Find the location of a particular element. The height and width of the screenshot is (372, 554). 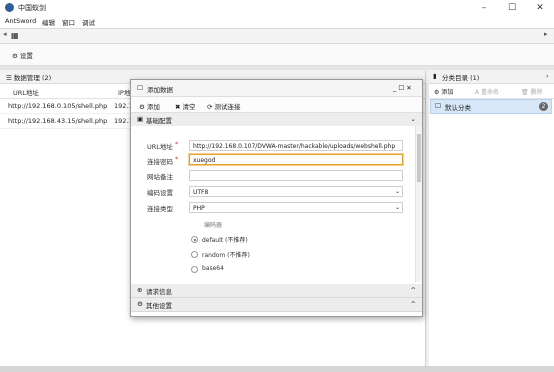

clear-icon: ✖ is located at coordinates (178, 107).